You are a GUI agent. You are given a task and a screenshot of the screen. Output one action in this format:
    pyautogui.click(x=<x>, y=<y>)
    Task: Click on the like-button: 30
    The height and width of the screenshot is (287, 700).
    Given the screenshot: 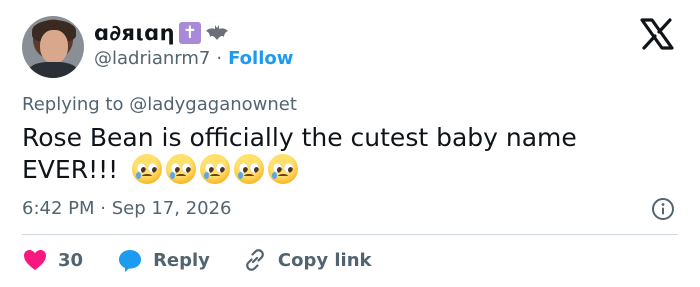 What is the action you would take?
    pyautogui.click(x=52, y=260)
    